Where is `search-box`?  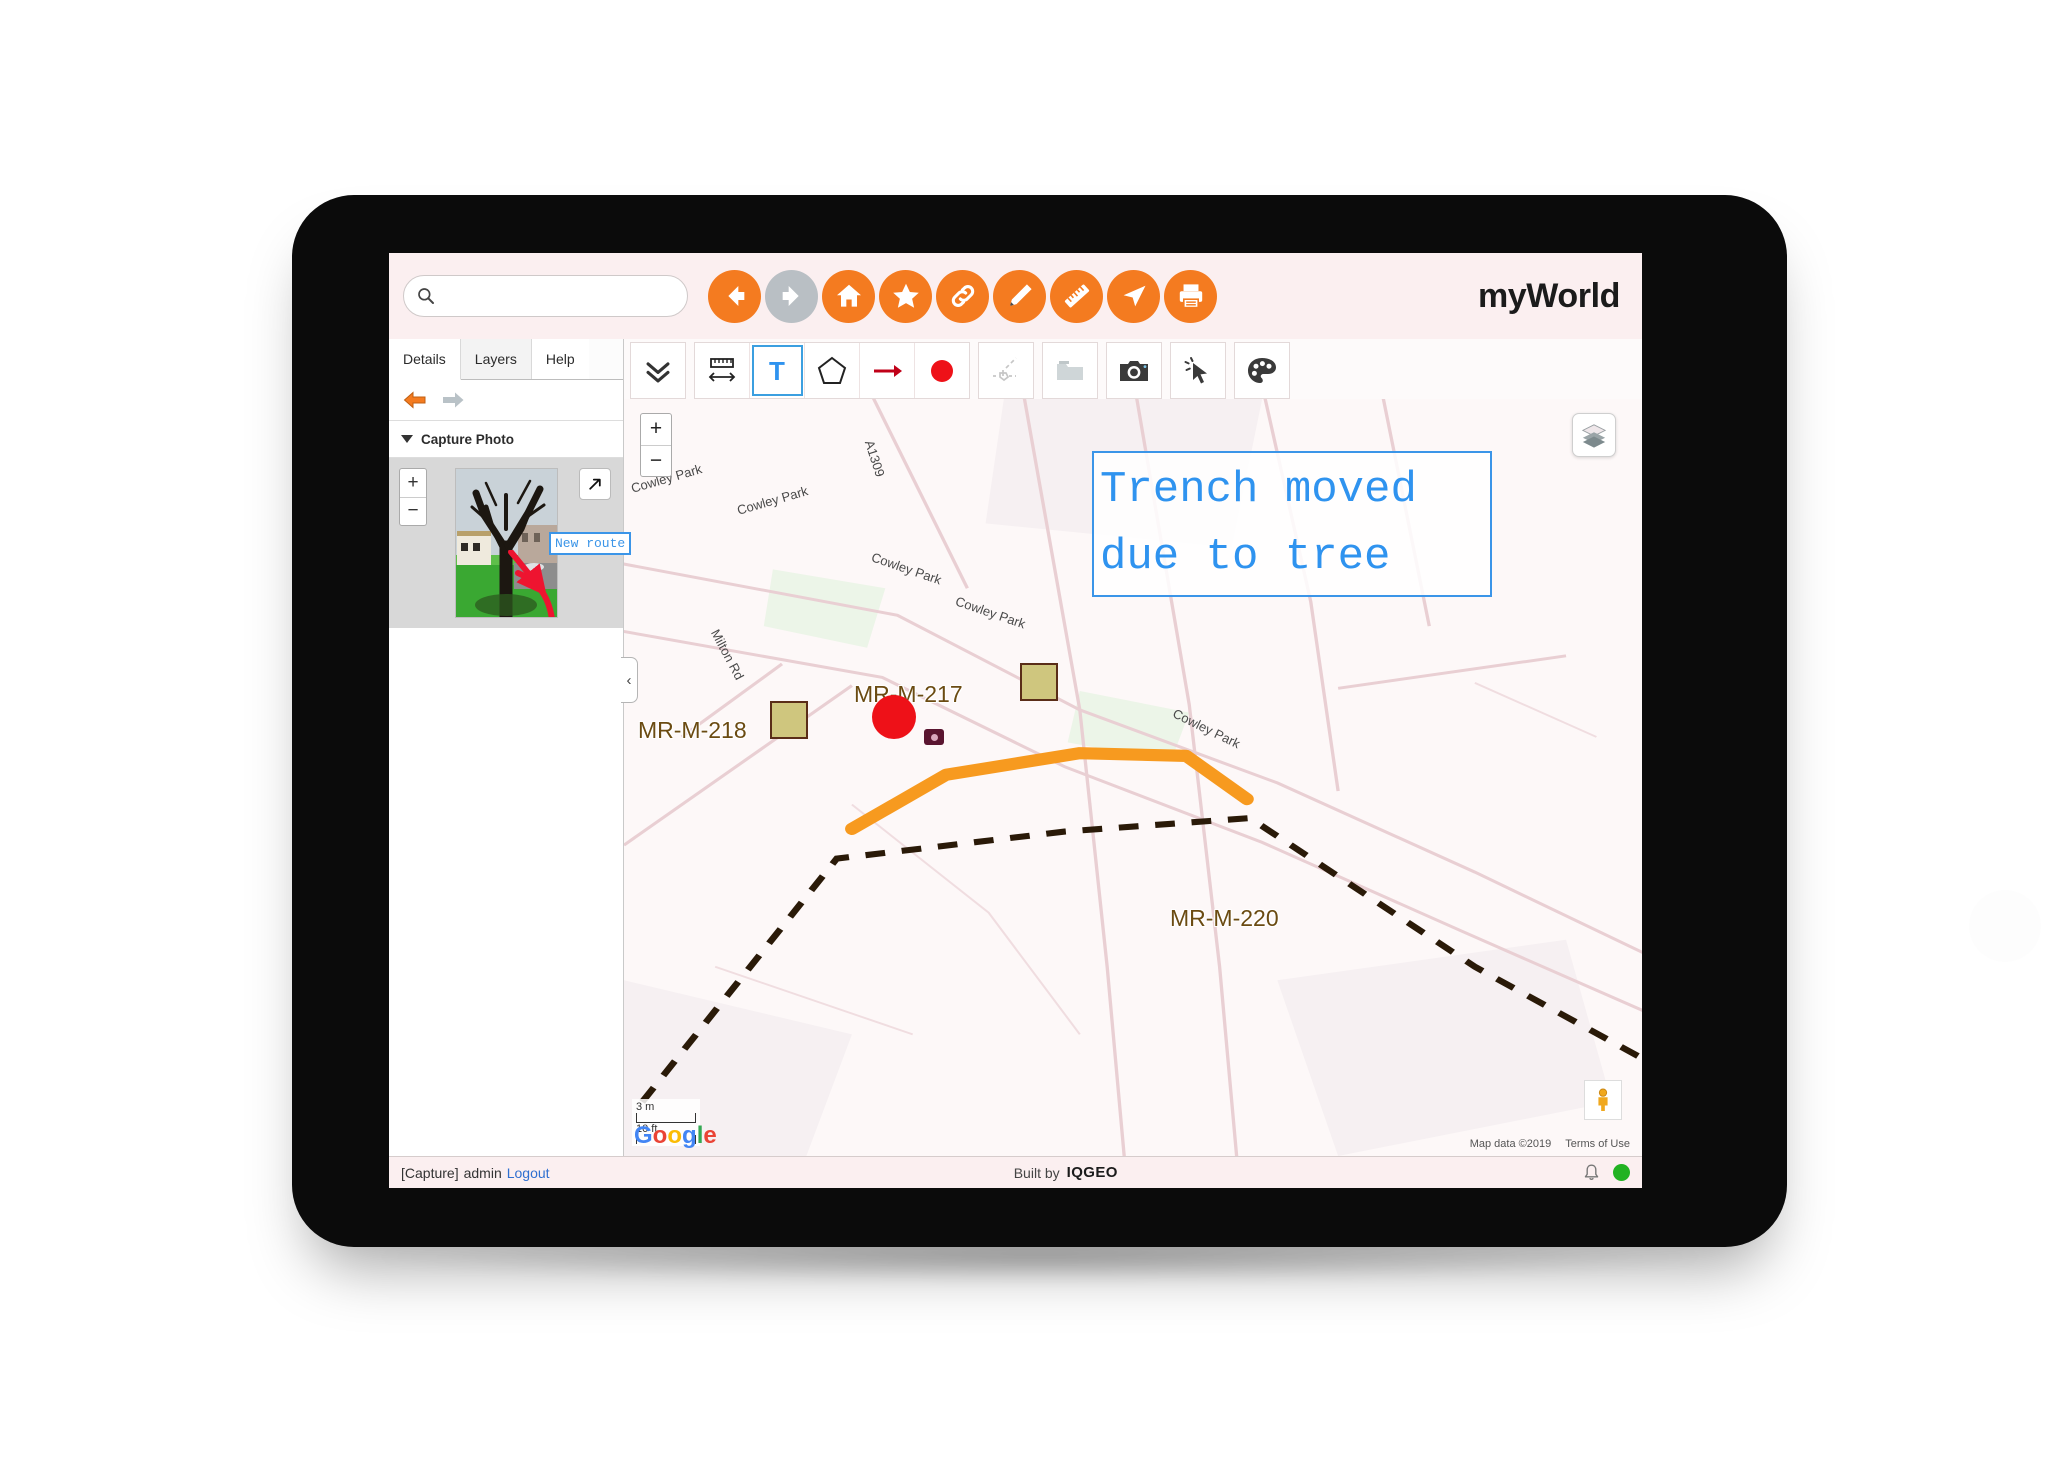 search-box is located at coordinates (545, 296).